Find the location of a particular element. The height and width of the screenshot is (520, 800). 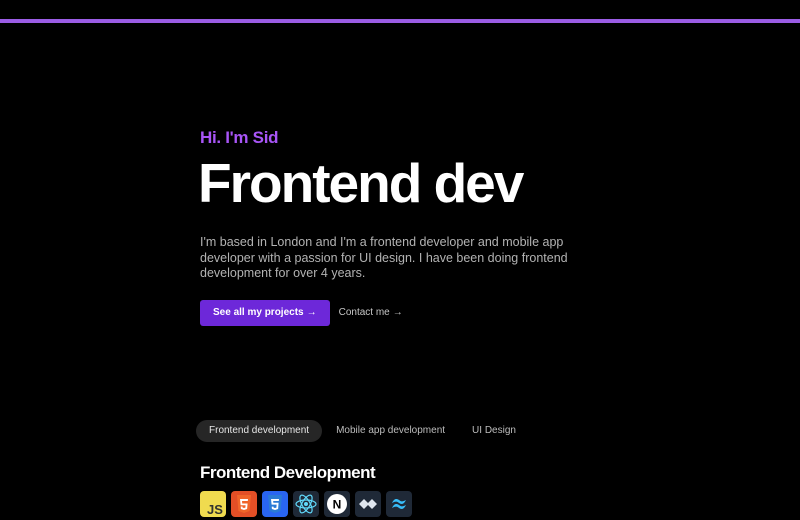

see-projects-button: See all my projects → is located at coordinates (265, 312).